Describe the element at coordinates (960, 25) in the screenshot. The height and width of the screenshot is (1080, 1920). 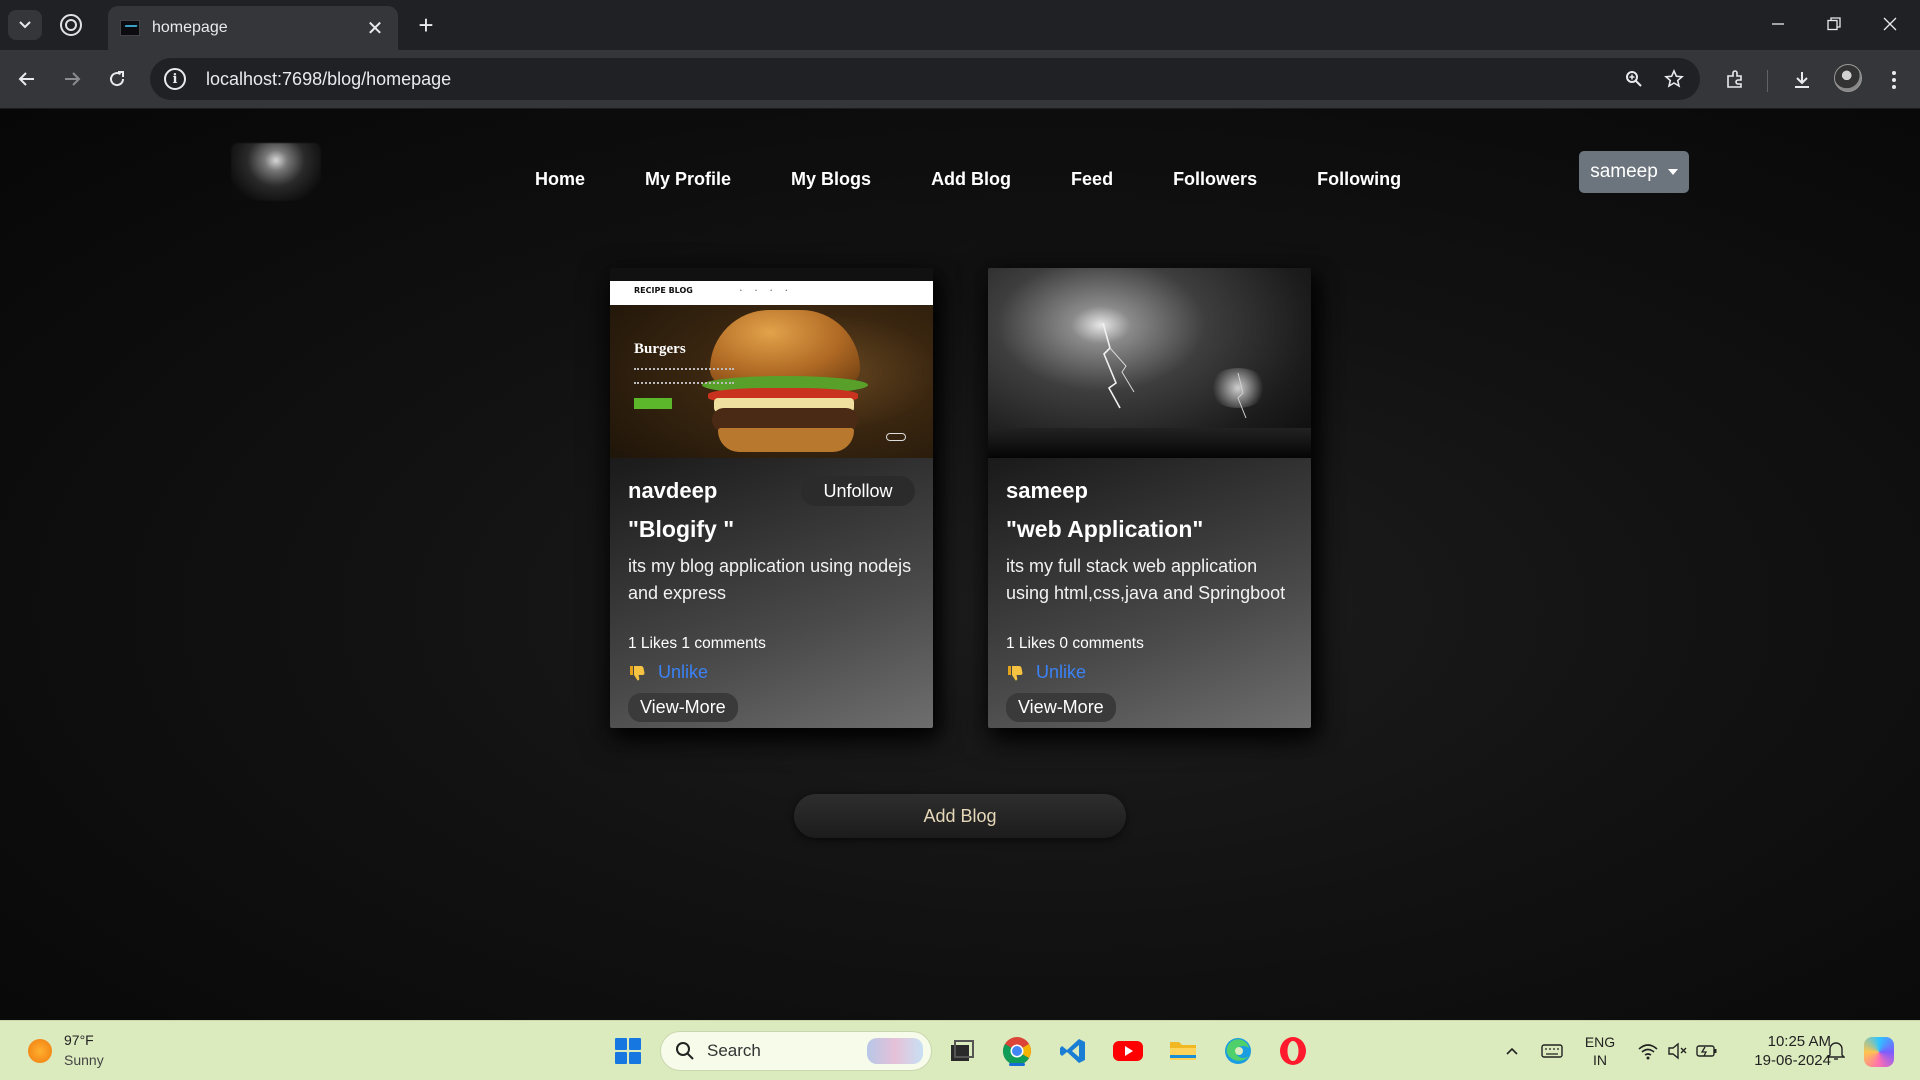
I see `browser-tab-bar: homepage ✕ +` at that location.